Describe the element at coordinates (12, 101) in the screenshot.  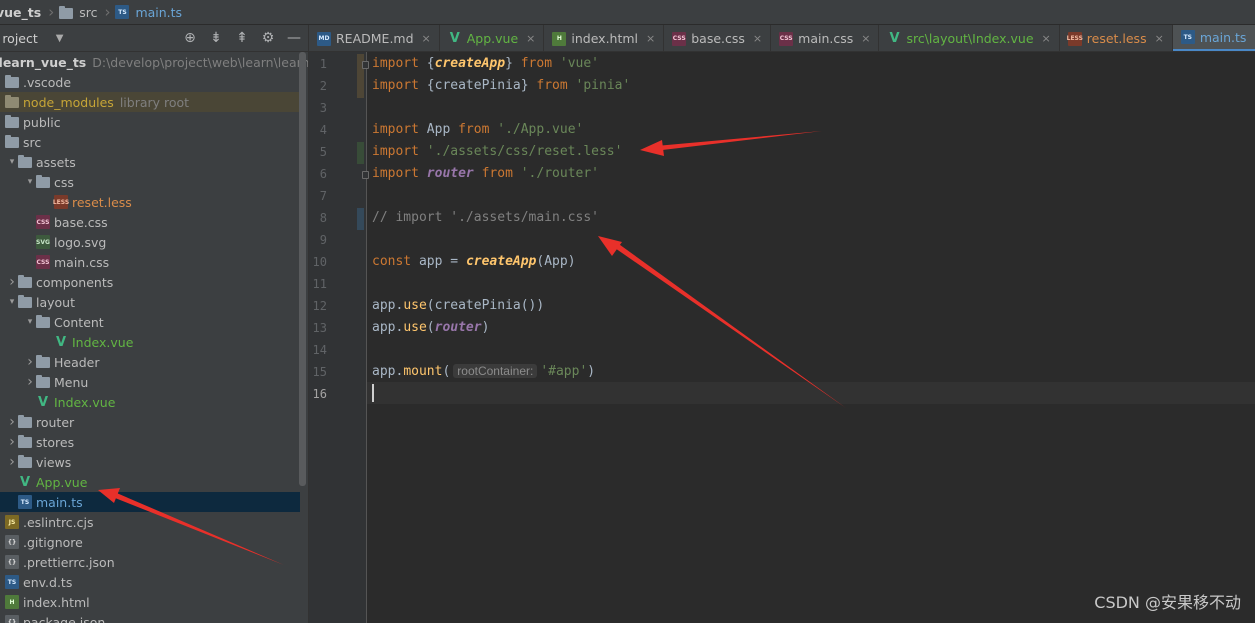
I see `library-folder-icon` at that location.